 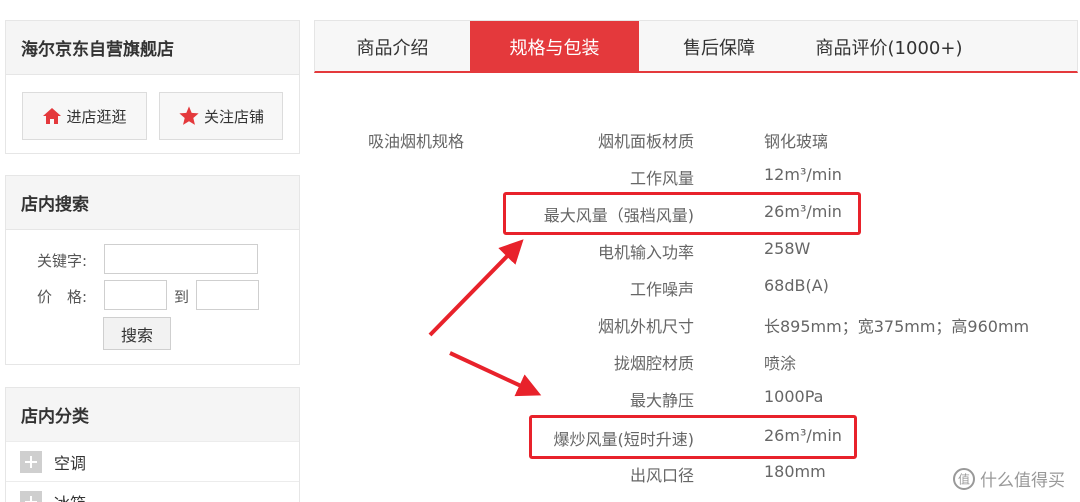 I want to click on product-tabs: 商品介绍 规格与包装 售后保障 商品评价(1000+), so click(x=696, y=46).